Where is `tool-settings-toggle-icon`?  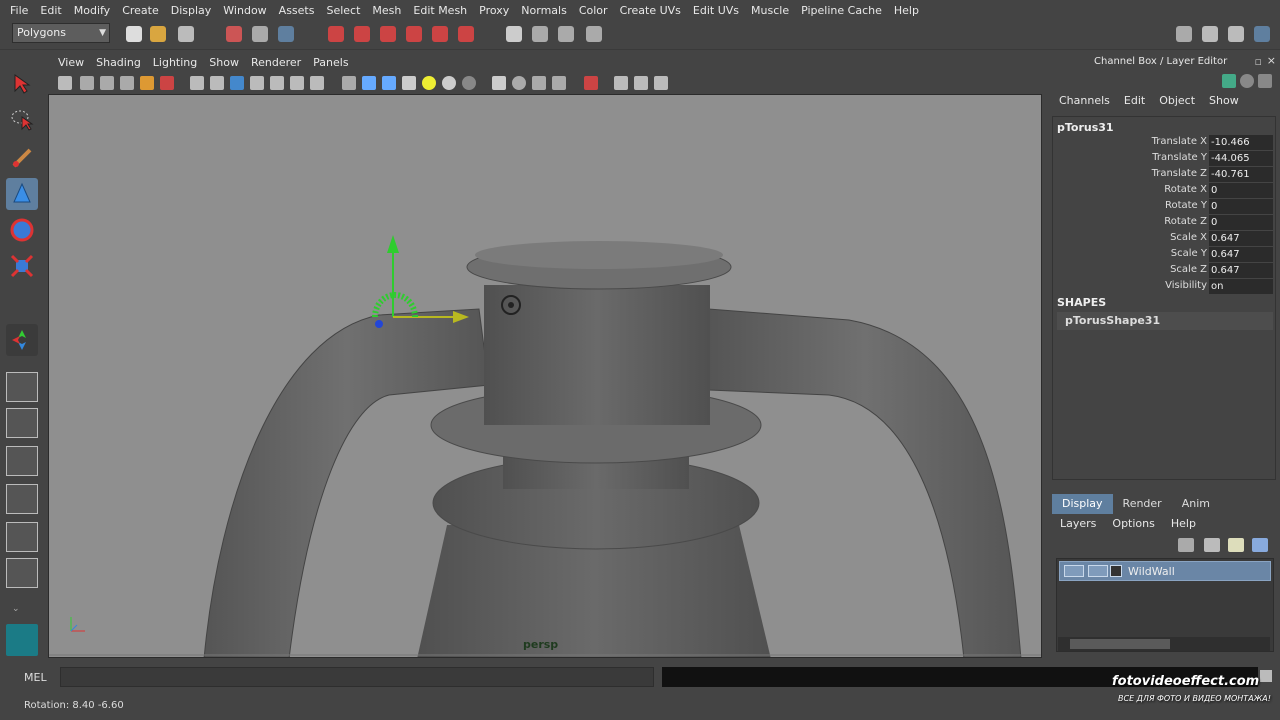 tool-settings-toggle-icon is located at coordinates (1247, 81).